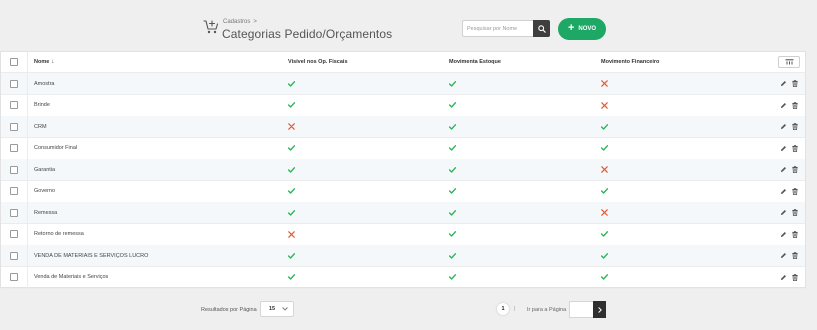 The image size is (817, 330). What do you see at coordinates (403, 213) in the screenshot?
I see `table-row: Remessa` at bounding box center [403, 213].